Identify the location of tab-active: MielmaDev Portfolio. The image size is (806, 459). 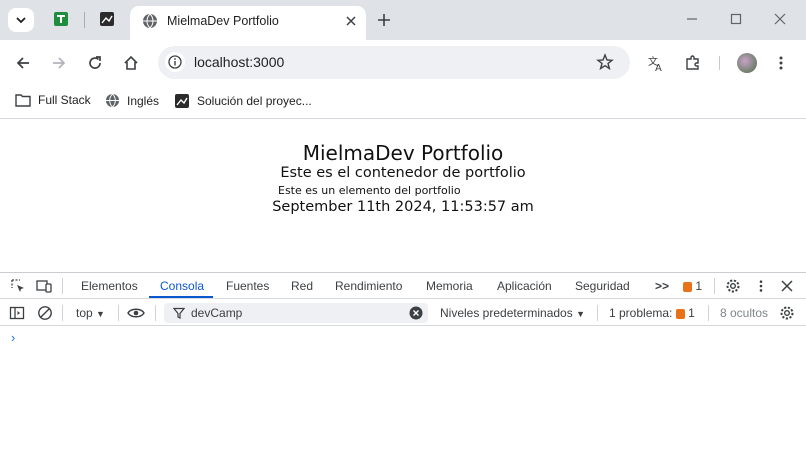
(248, 23).